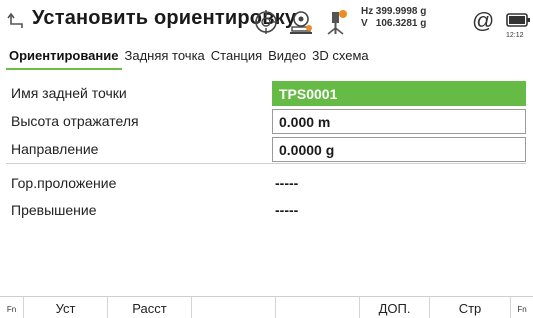 The width and height of the screenshot is (533, 318). I want to click on horizontal-distance-label: Гор.проложение, so click(64, 183).